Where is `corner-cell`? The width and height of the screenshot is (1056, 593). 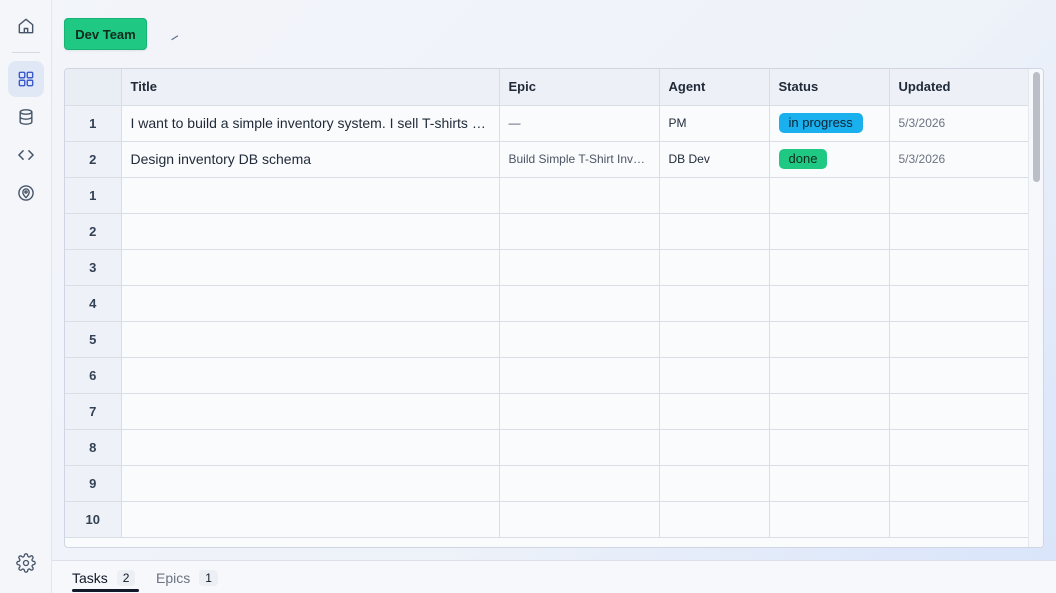 corner-cell is located at coordinates (93, 87).